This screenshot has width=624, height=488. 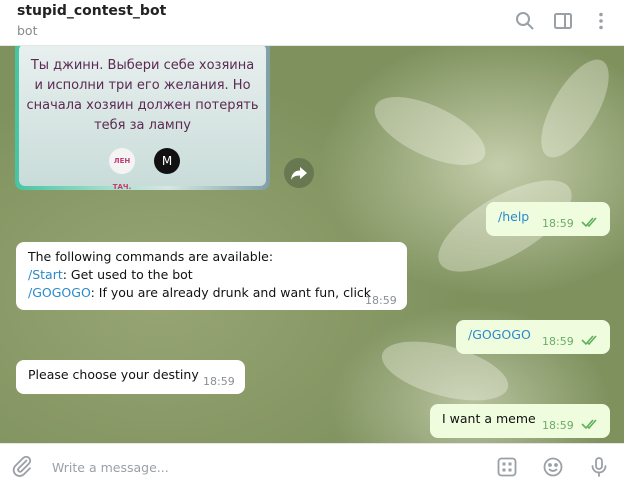 What do you see at coordinates (142, 105) in the screenshot?
I see `sticker-text-line: сначала хозяин должен потерять` at bounding box center [142, 105].